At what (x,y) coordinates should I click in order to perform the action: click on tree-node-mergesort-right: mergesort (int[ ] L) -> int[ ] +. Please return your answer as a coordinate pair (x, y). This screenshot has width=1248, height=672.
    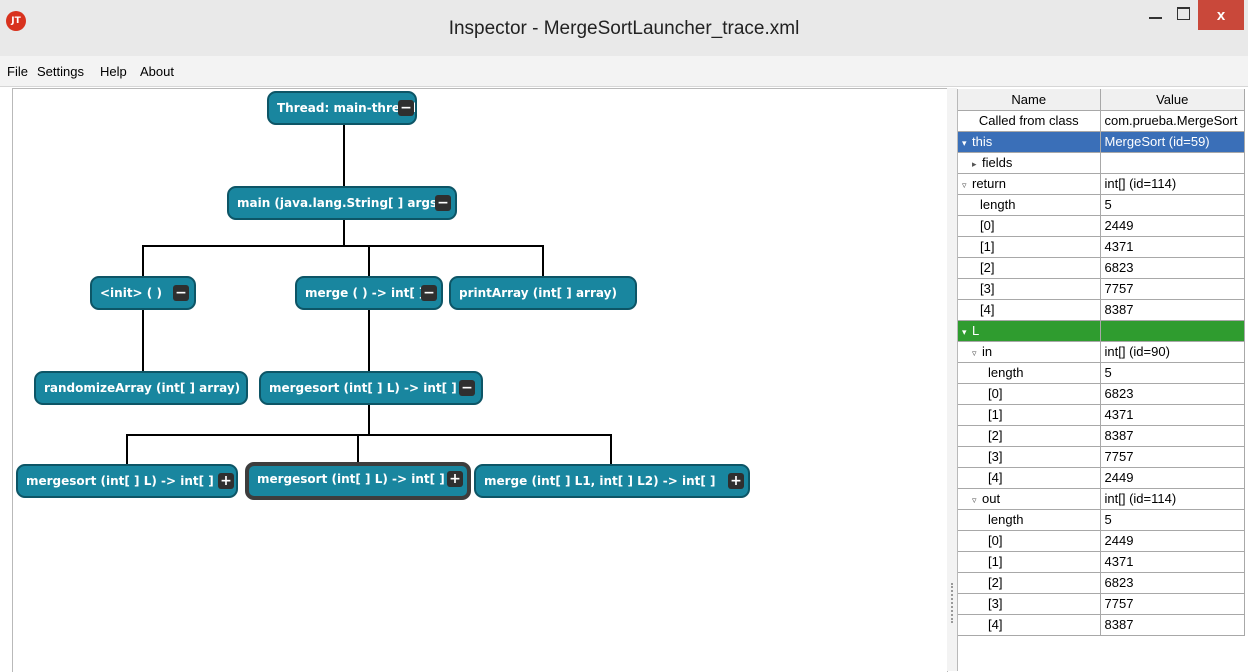
    Looking at the image, I should click on (358, 481).